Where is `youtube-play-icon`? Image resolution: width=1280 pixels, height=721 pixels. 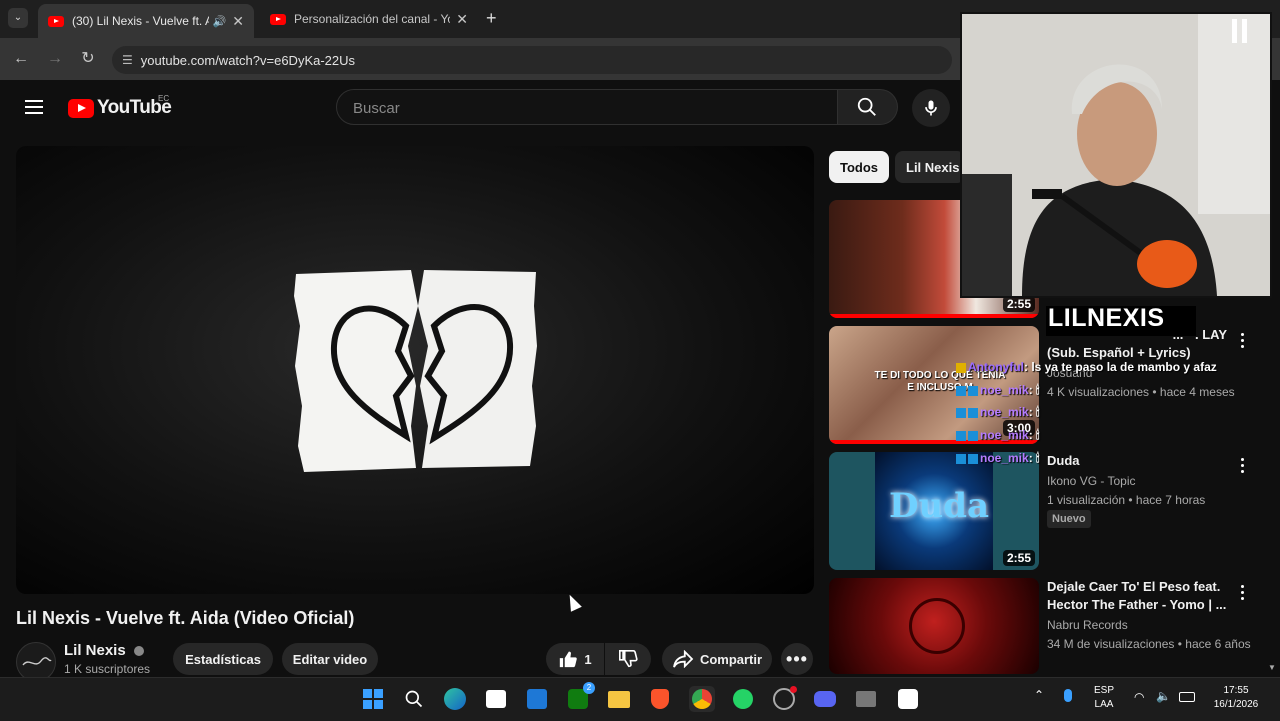 youtube-play-icon is located at coordinates (81, 108).